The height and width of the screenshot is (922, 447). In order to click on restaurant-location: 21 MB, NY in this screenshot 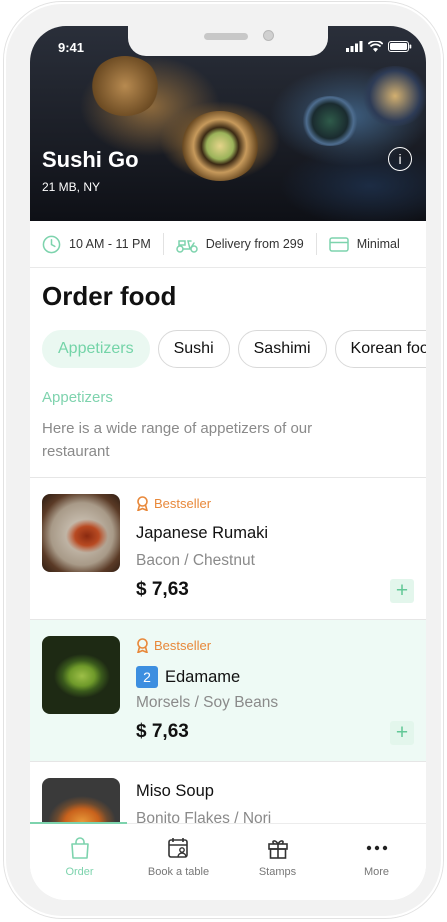, I will do `click(71, 187)`.